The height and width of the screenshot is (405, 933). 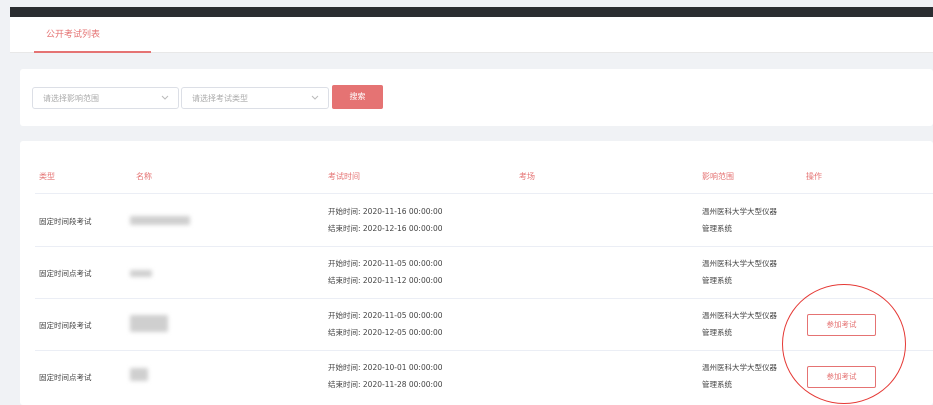 What do you see at coordinates (471, 12) in the screenshot?
I see `top-bar` at bounding box center [471, 12].